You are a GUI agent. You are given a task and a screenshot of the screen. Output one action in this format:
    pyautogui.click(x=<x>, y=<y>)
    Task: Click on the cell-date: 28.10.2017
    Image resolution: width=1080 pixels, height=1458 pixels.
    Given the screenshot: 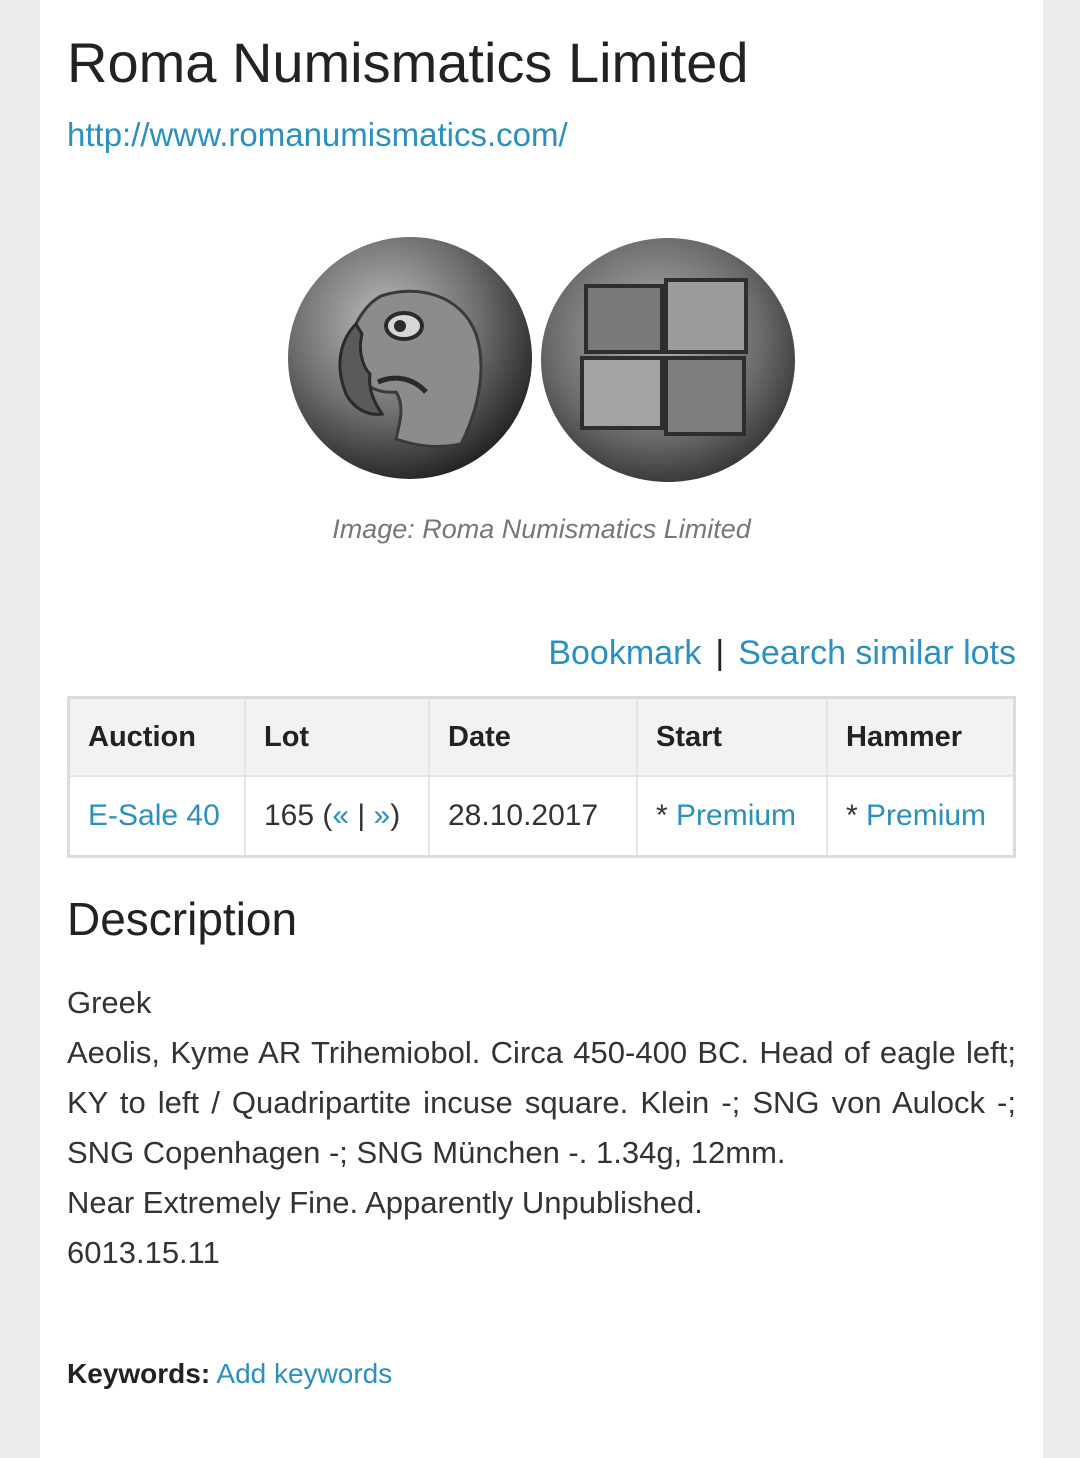 What is the action you would take?
    pyautogui.click(x=533, y=816)
    